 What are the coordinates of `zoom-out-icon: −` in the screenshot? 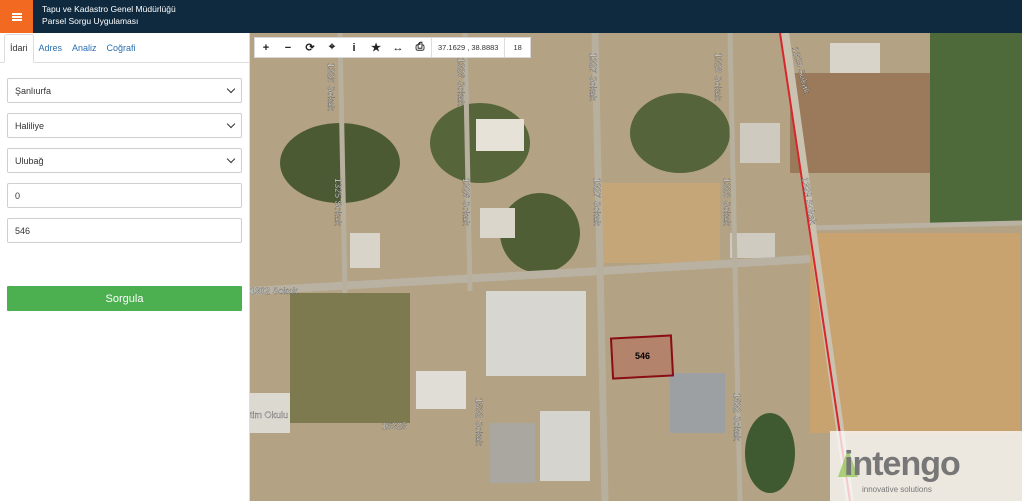 It's located at (288, 47).